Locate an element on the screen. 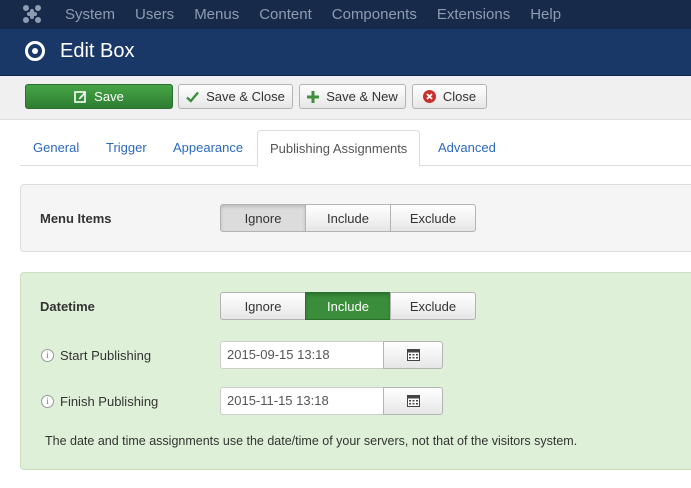 This screenshot has width=691, height=488. menu-items-include-option: Include is located at coordinates (348, 218).